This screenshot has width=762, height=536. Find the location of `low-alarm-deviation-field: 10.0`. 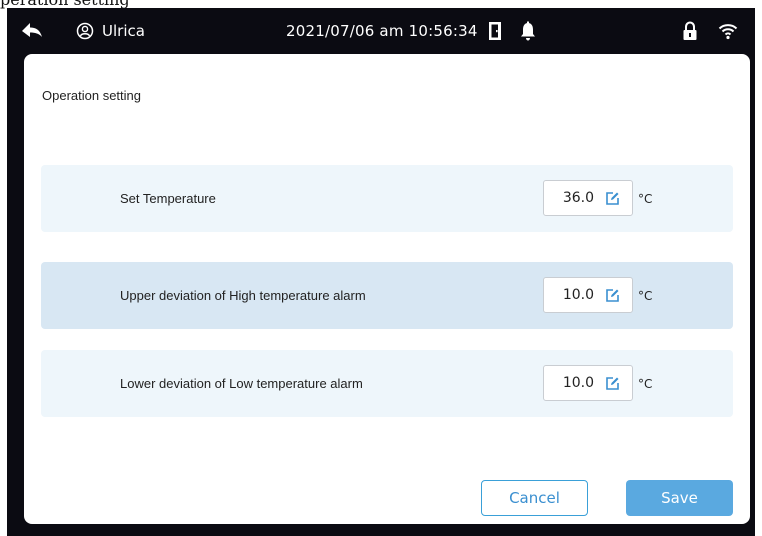

low-alarm-deviation-field: 10.0 is located at coordinates (588, 383).